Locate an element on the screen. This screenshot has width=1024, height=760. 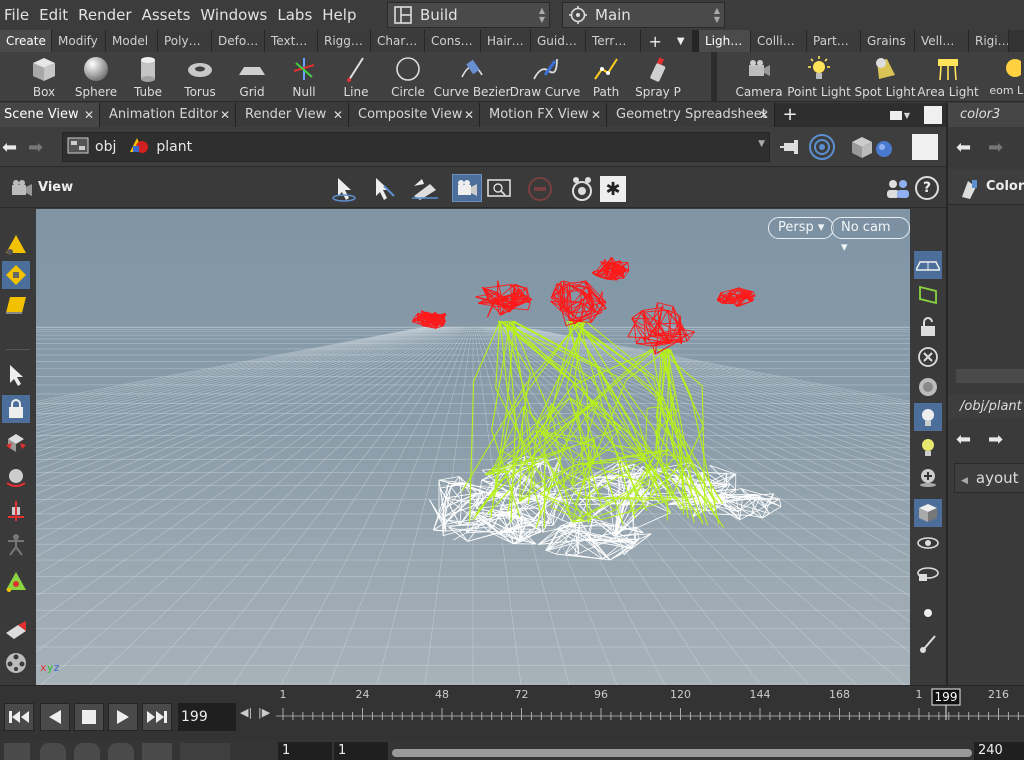
add-shelf-icon: + is located at coordinates (654, 41).